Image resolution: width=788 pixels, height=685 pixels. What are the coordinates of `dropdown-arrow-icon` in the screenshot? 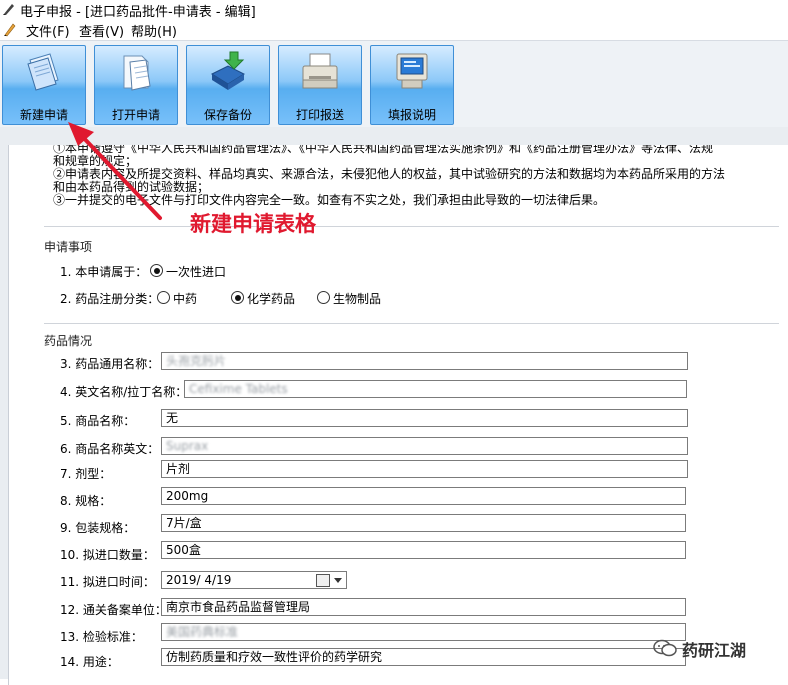 It's located at (338, 580).